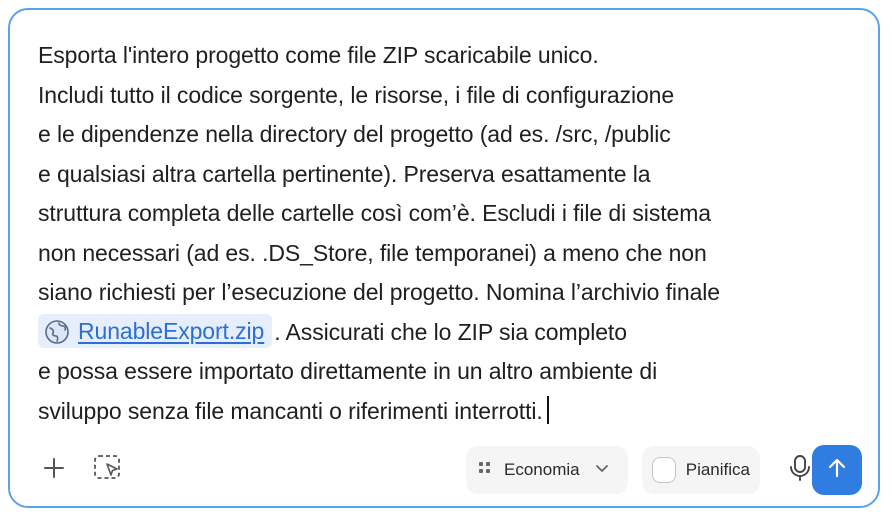  I want to click on screen-capture-button, so click(108, 470).